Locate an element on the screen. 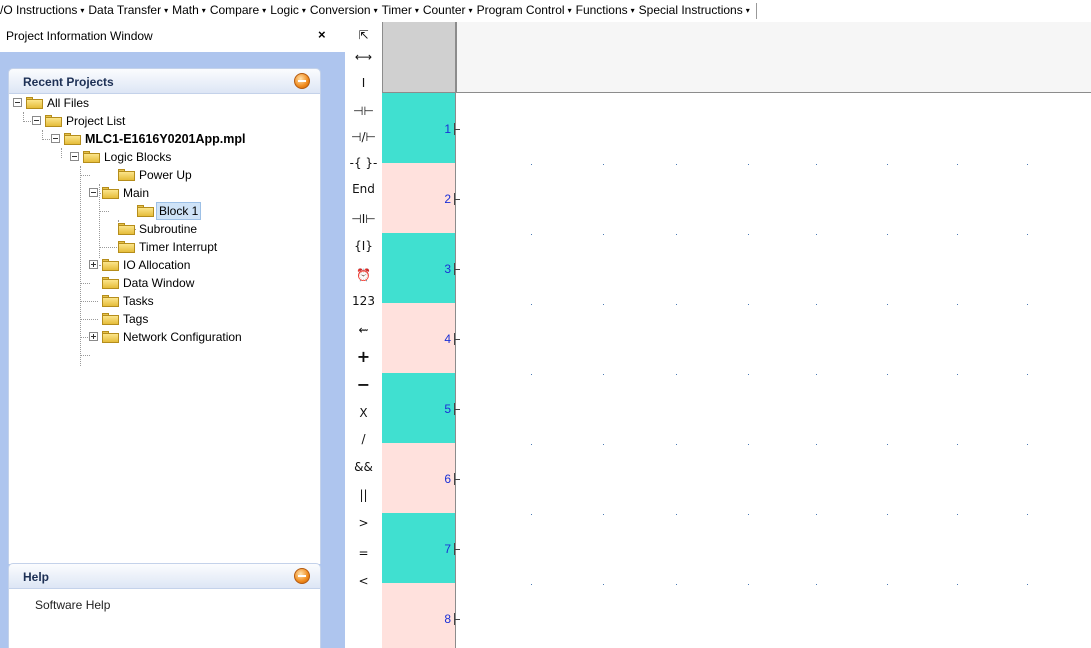 This screenshot has height=648, width=1091. rung-connector is located at coordinates (457, 549).